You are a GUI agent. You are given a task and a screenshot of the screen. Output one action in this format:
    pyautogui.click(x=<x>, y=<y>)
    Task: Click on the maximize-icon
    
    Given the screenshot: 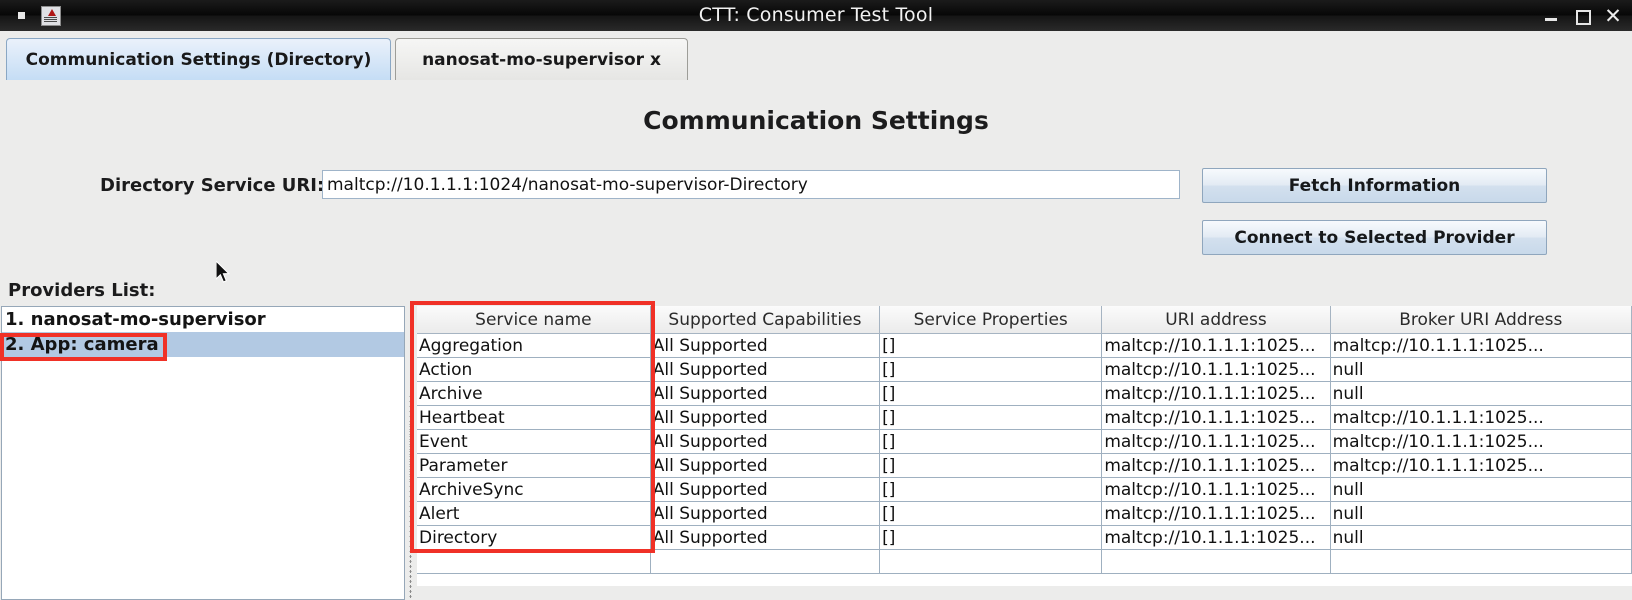 What is the action you would take?
    pyautogui.click(x=1582, y=16)
    